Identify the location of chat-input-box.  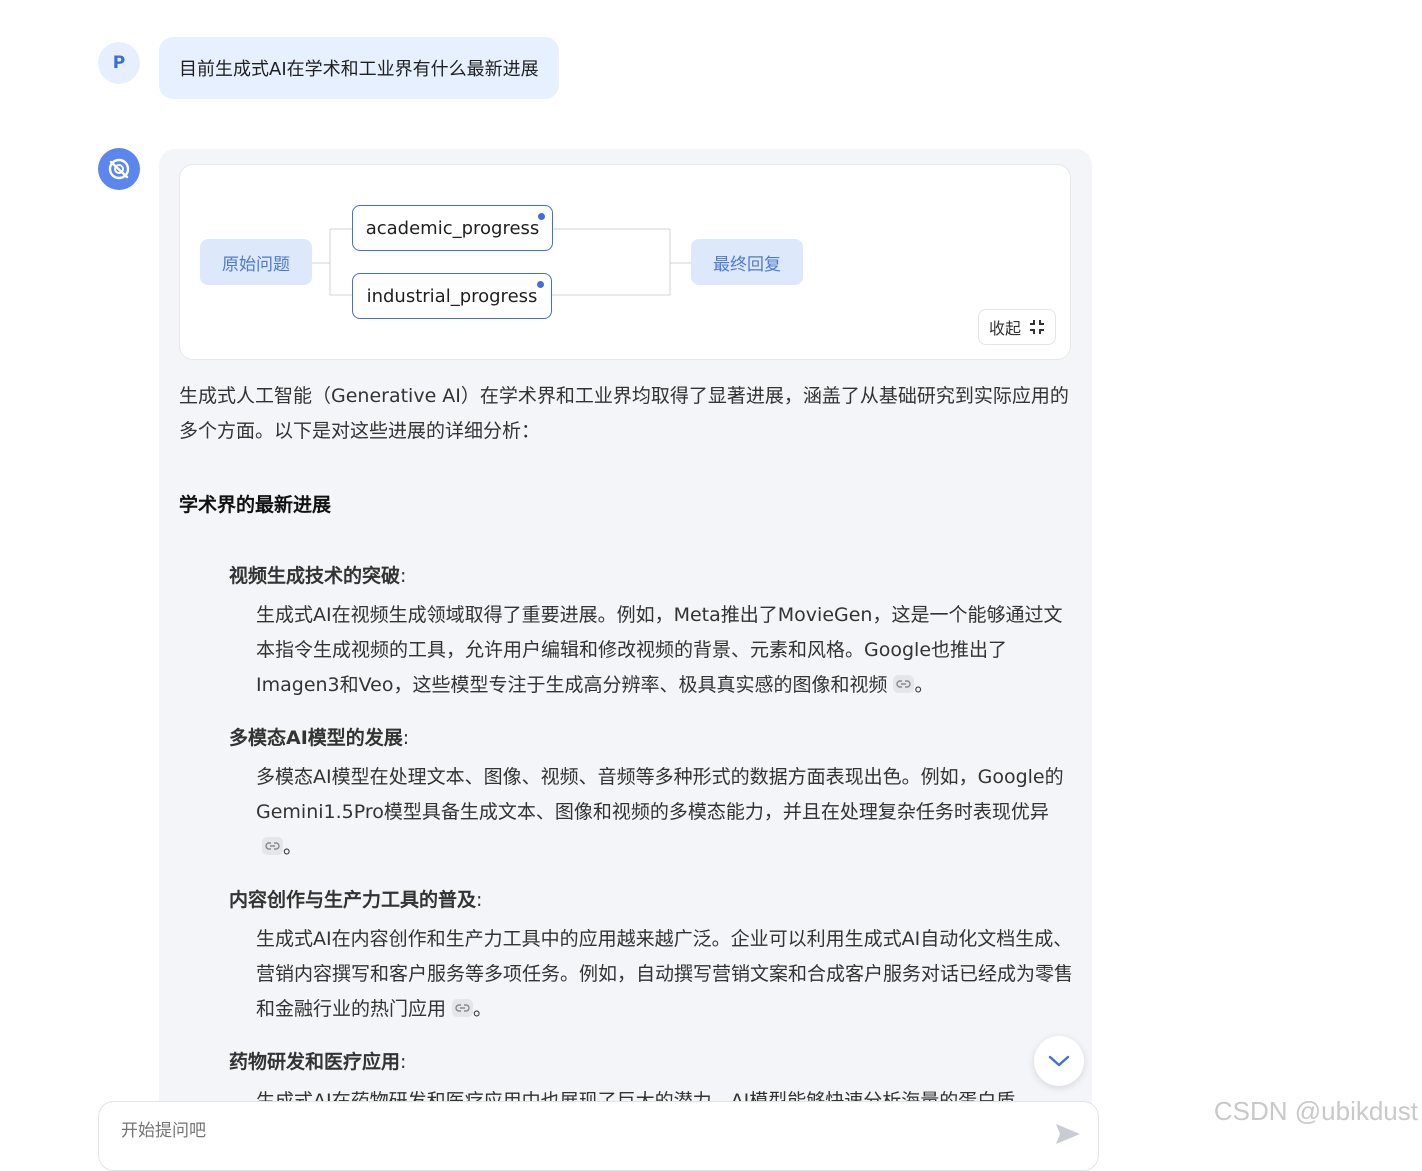
(598, 1136).